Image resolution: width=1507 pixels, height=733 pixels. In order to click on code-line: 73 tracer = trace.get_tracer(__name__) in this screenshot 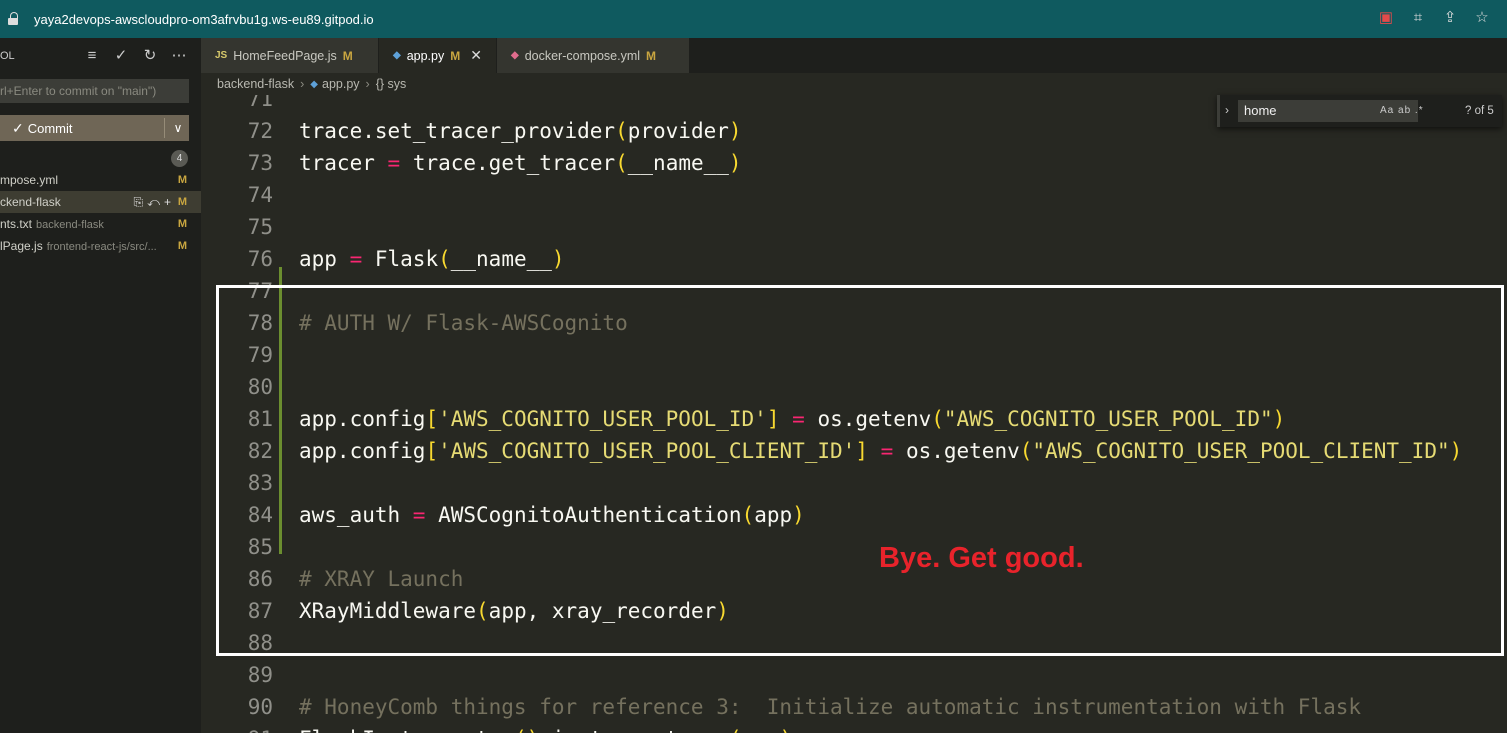, I will do `click(854, 163)`.